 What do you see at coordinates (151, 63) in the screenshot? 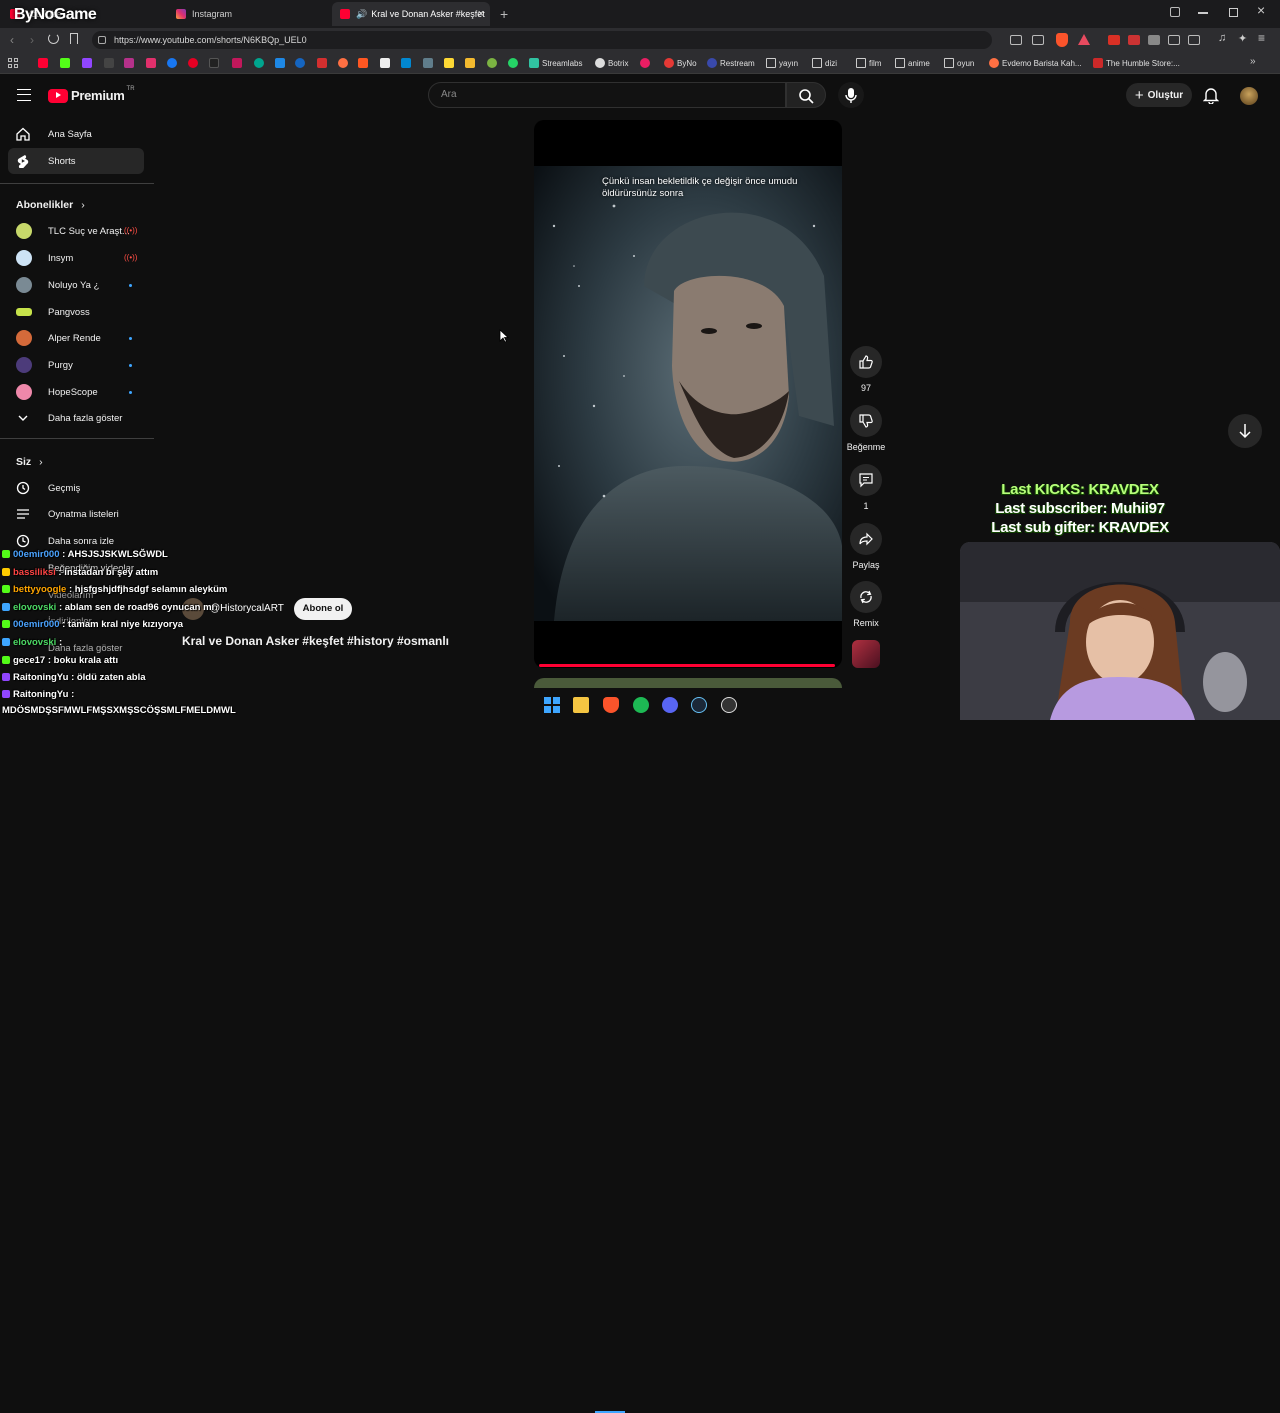
I see `instagram-icon` at bounding box center [151, 63].